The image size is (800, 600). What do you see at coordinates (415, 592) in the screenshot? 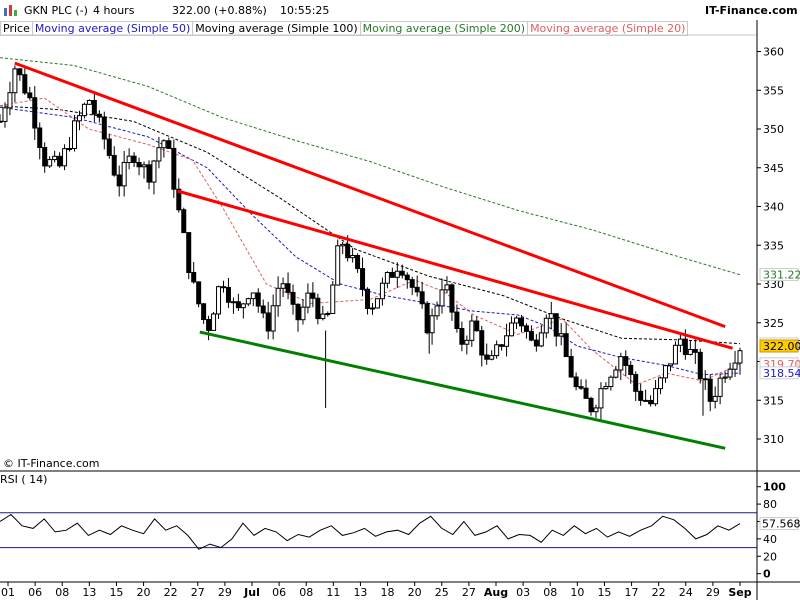
I see `x-tick-label: 20` at bounding box center [415, 592].